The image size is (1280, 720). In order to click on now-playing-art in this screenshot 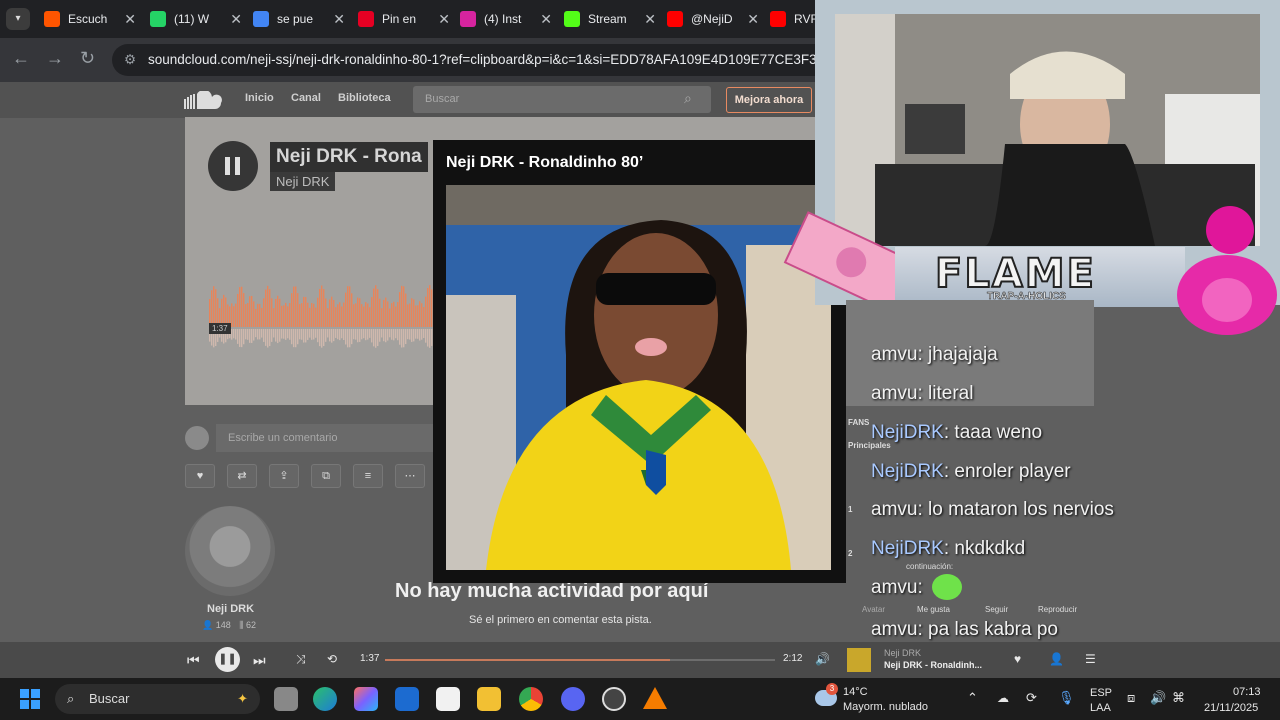, I will do `click(859, 660)`.